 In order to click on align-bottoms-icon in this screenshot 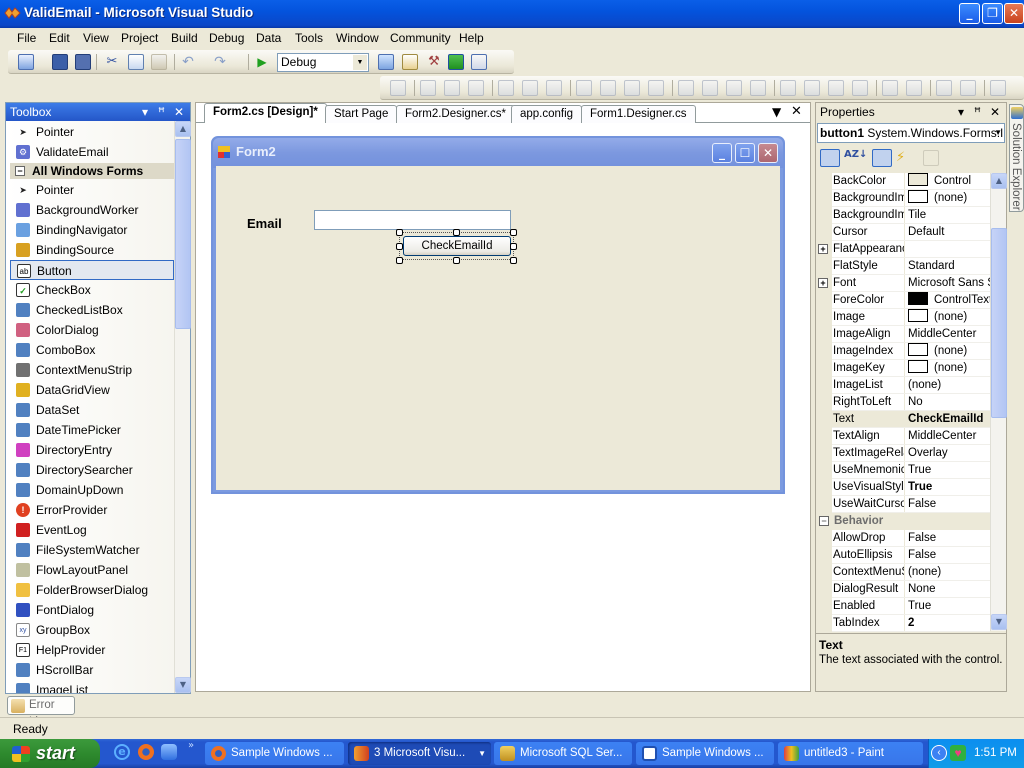, I will do `click(554, 88)`.